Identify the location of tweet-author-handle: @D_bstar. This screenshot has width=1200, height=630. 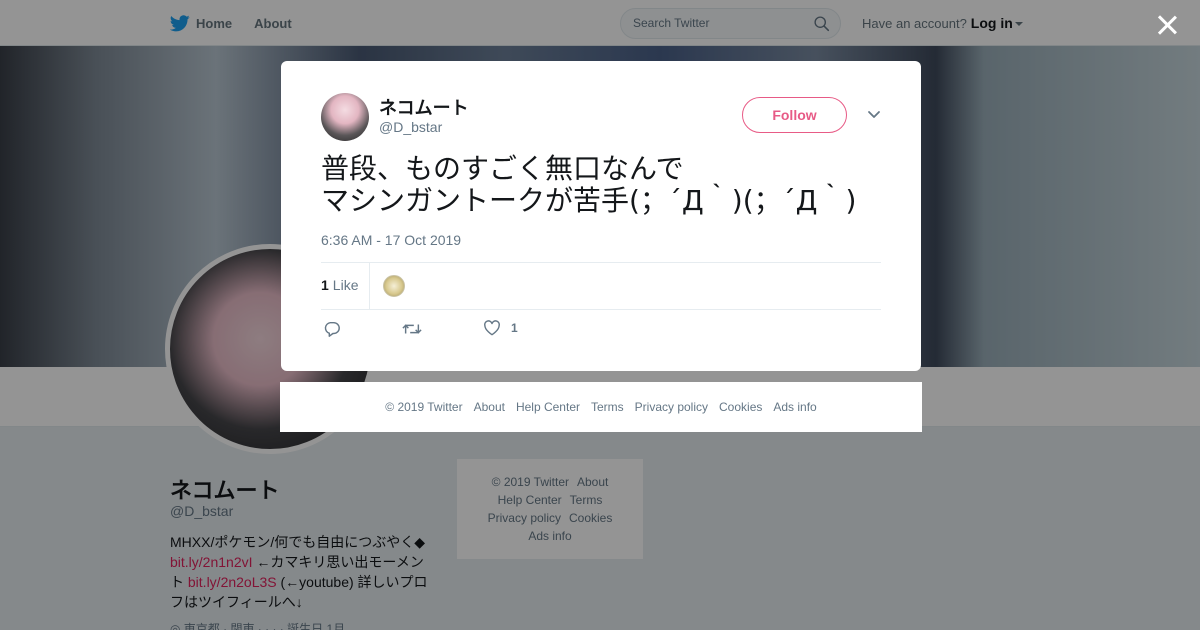
(410, 127).